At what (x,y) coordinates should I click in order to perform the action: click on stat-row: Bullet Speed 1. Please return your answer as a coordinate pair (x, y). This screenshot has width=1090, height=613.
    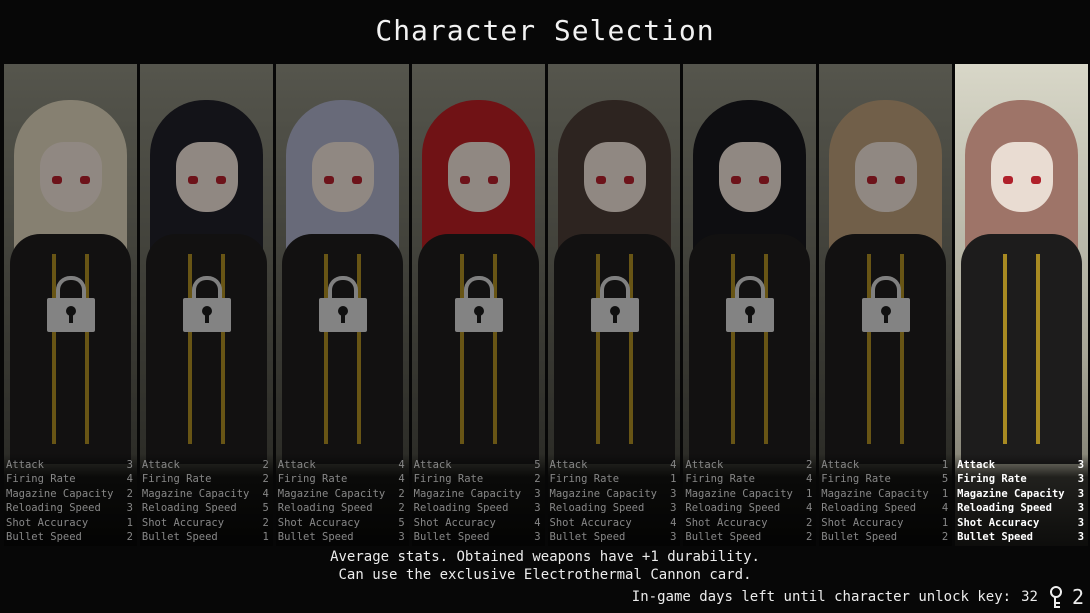
    Looking at the image, I should click on (206, 537).